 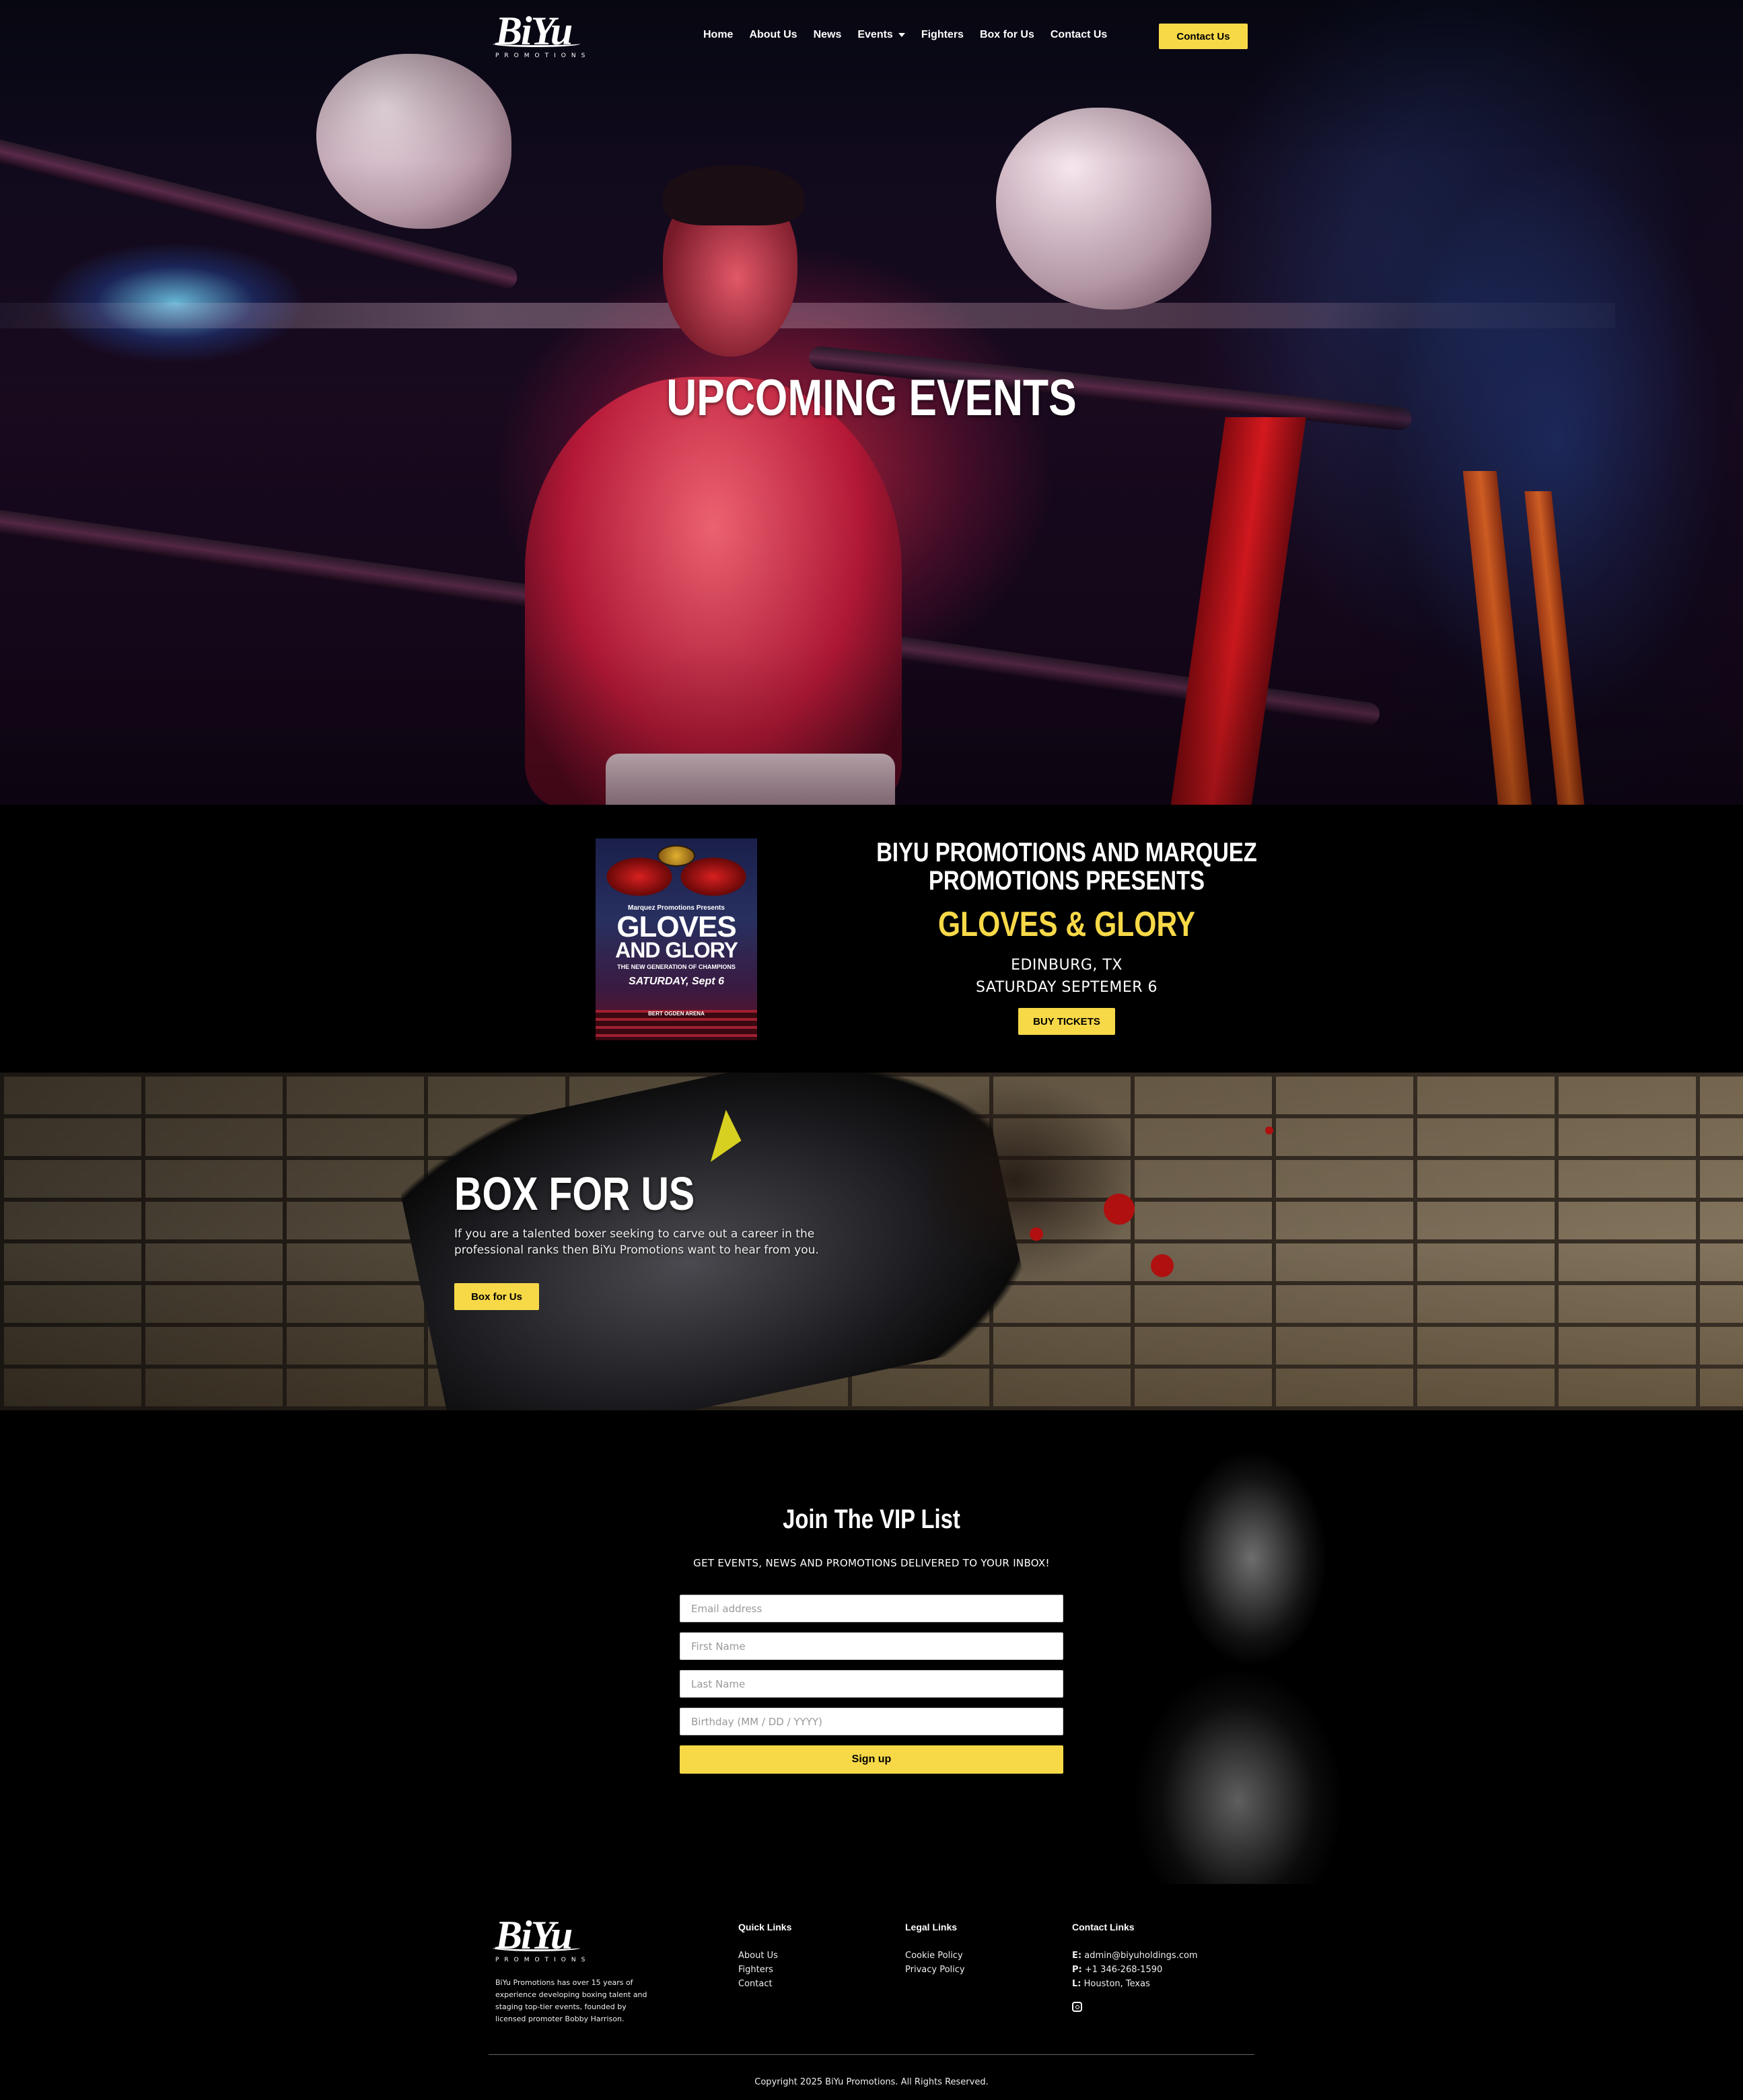 I want to click on poster-tagline: THE NEW GENERATION OF CHAMPIONS, so click(x=676, y=967).